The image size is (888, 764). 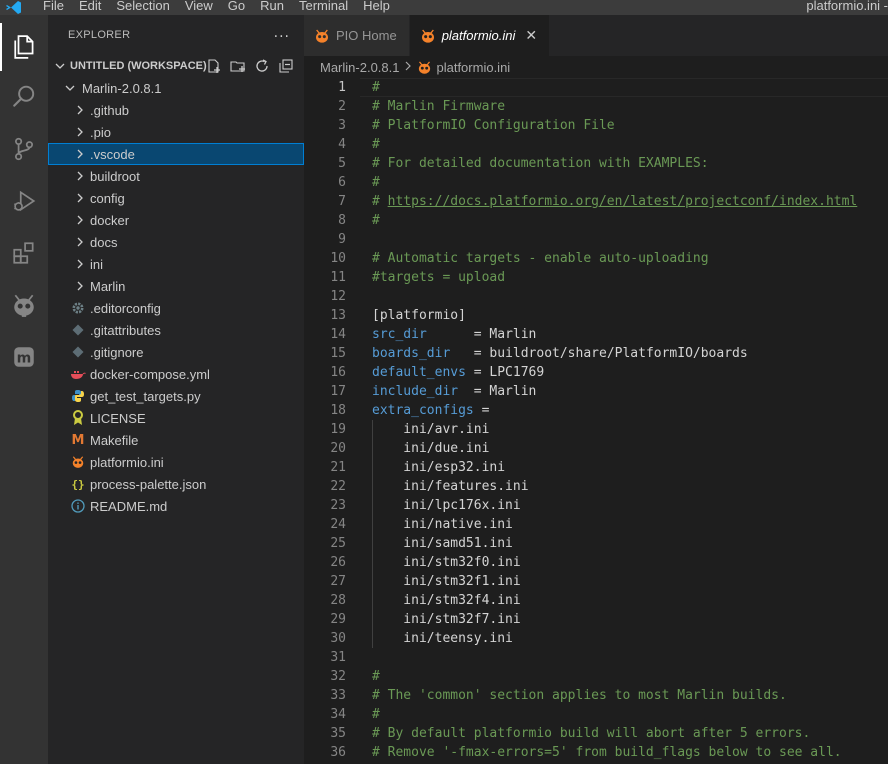 I want to click on refresh-button, so click(x=262, y=66).